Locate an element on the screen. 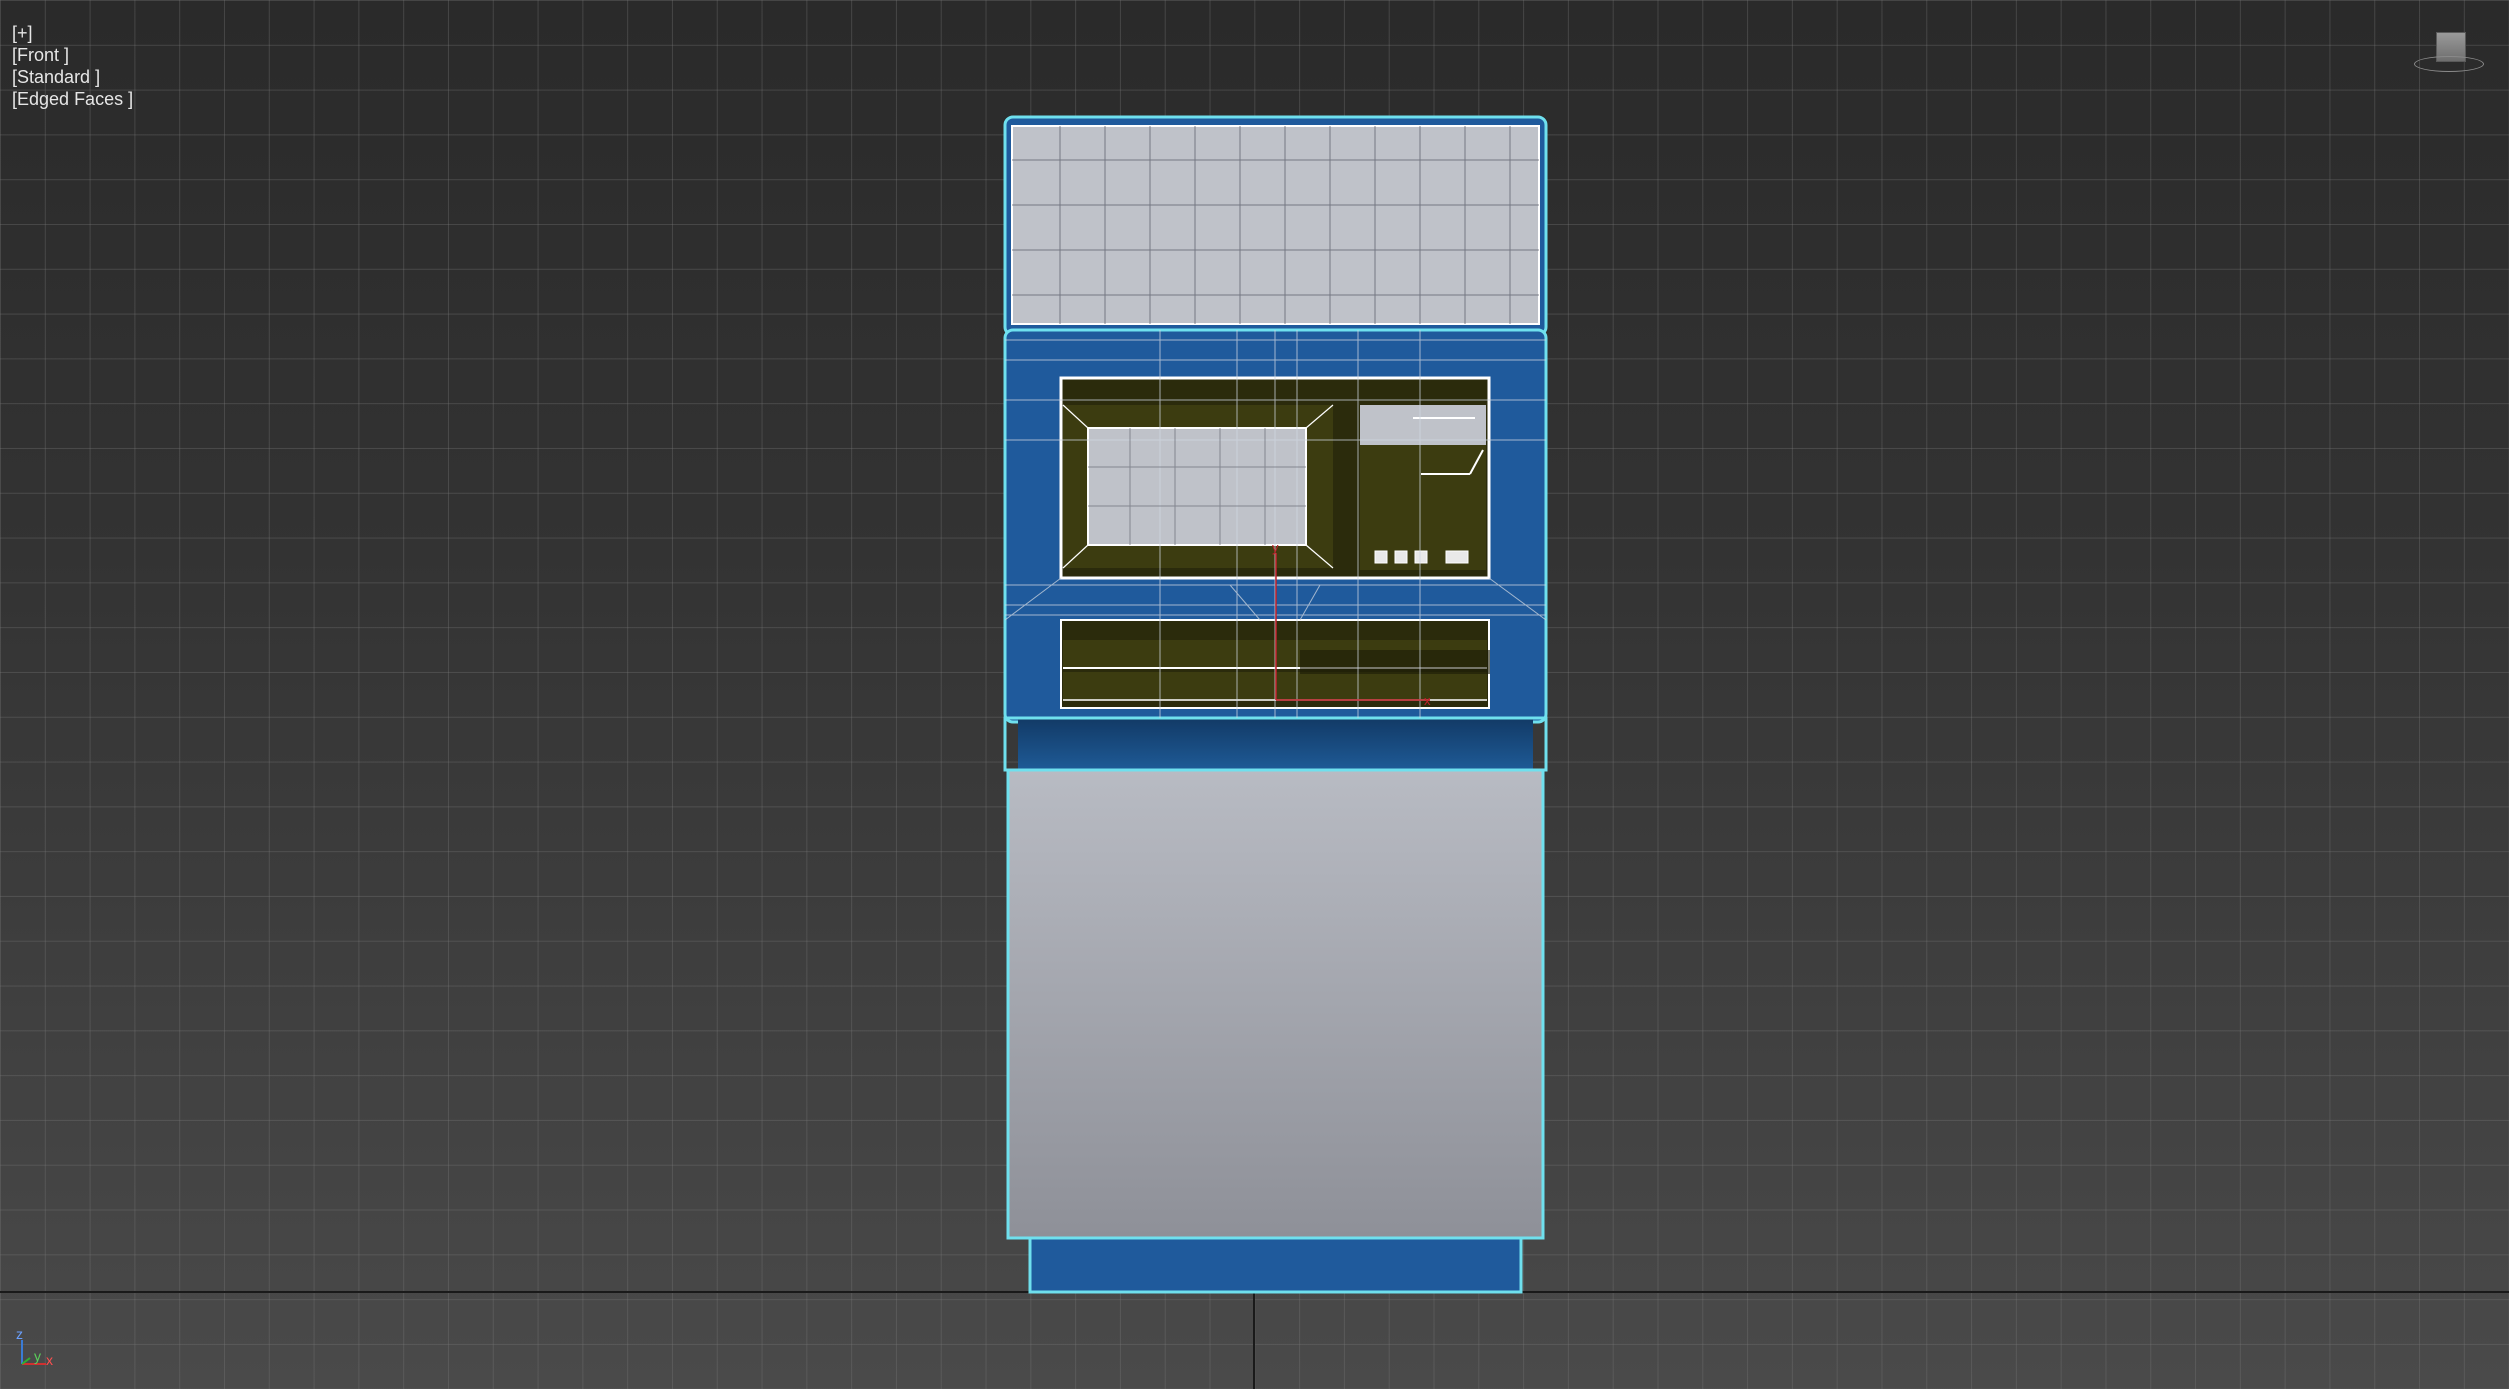  pivot-x-label: x is located at coordinates (1427, 700).